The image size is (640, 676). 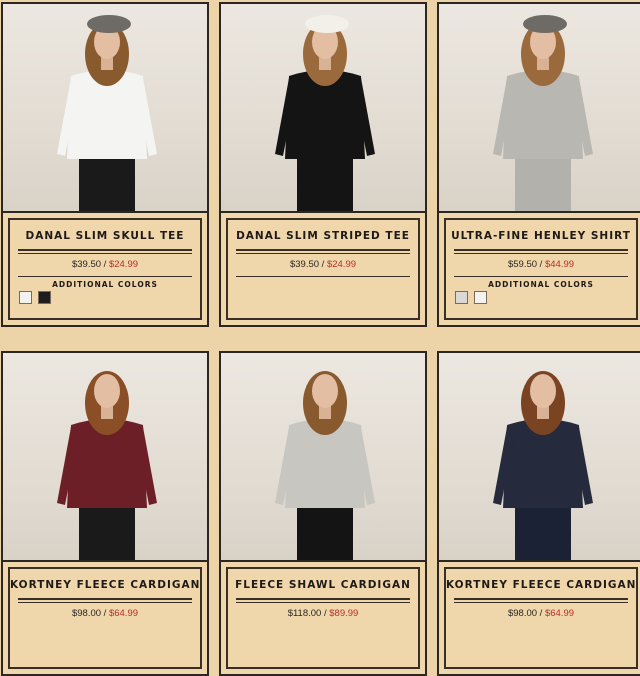 I want to click on product-price: $59.50 / $44.99, so click(x=541, y=265).